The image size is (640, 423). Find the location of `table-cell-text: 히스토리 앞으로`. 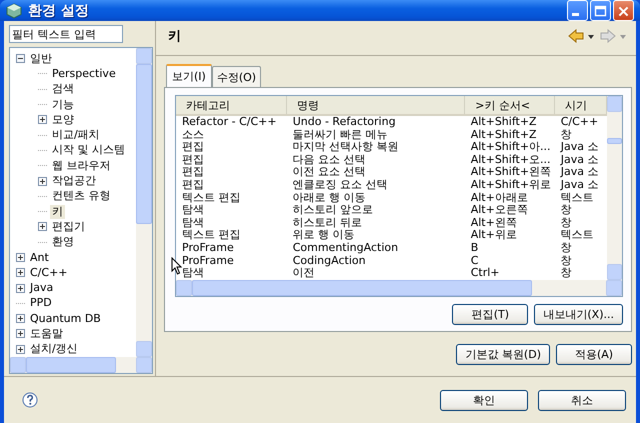

table-cell-text: 히스토리 앞으로 is located at coordinates (333, 210).